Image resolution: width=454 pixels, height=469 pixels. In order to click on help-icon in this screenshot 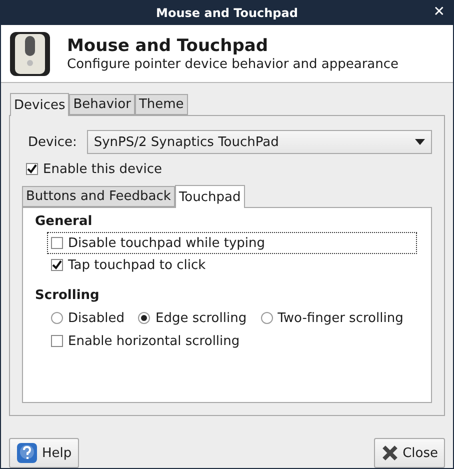, I will do `click(27, 453)`.